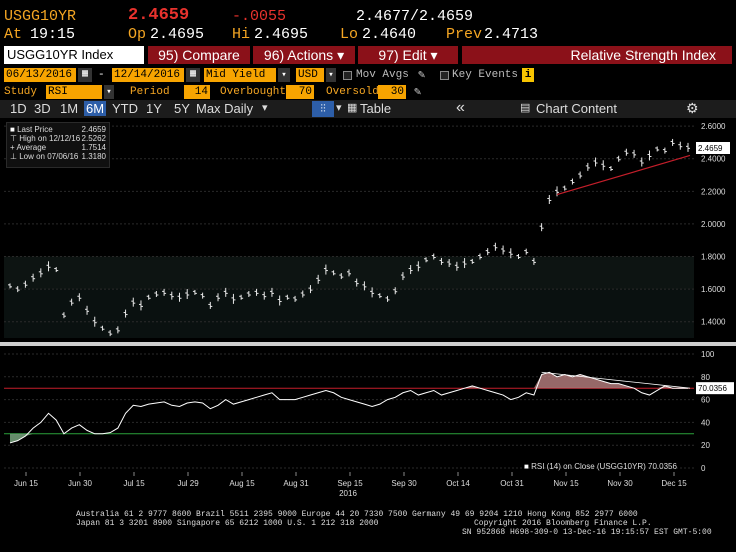  I want to click on overbought-label: Overbought, so click(253, 92).